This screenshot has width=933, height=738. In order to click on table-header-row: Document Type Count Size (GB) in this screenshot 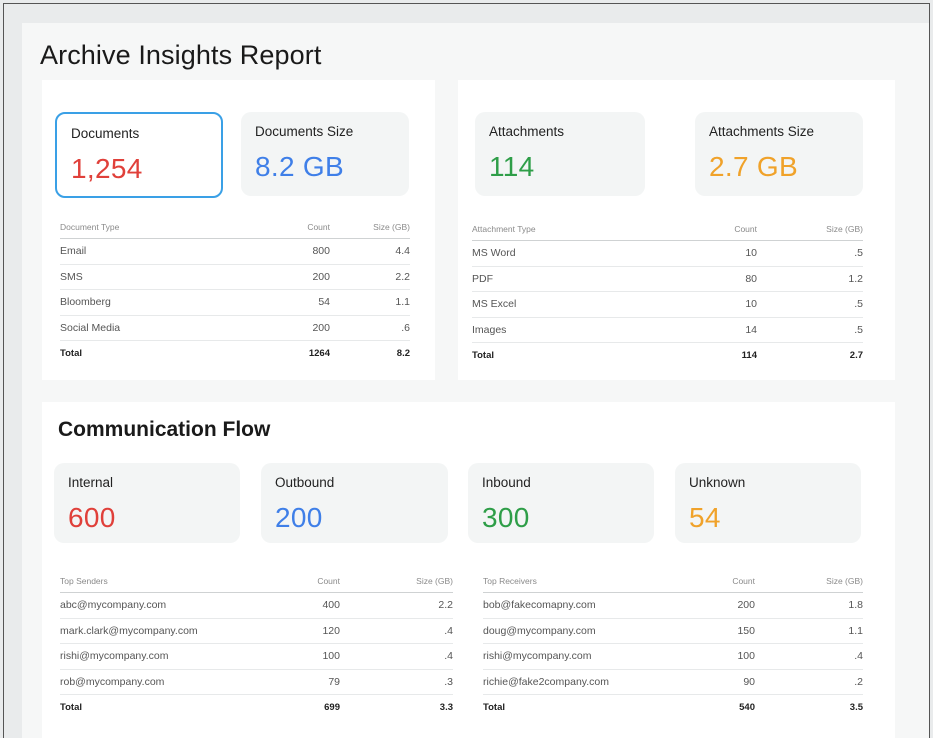, I will do `click(235, 230)`.